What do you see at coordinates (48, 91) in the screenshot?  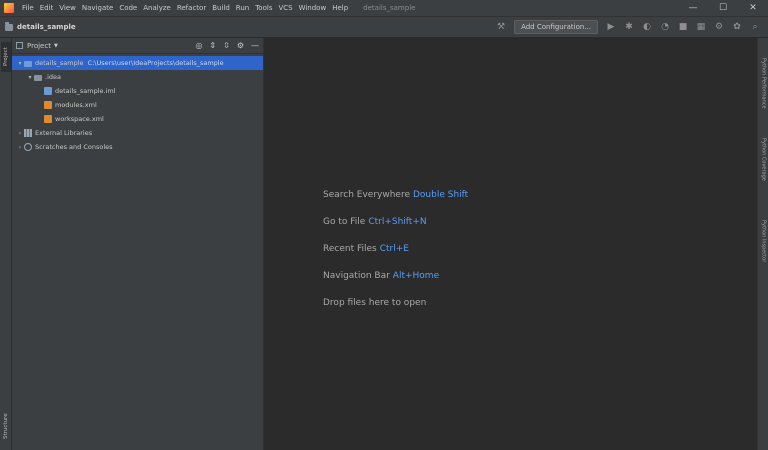 I see `module-file-icon` at bounding box center [48, 91].